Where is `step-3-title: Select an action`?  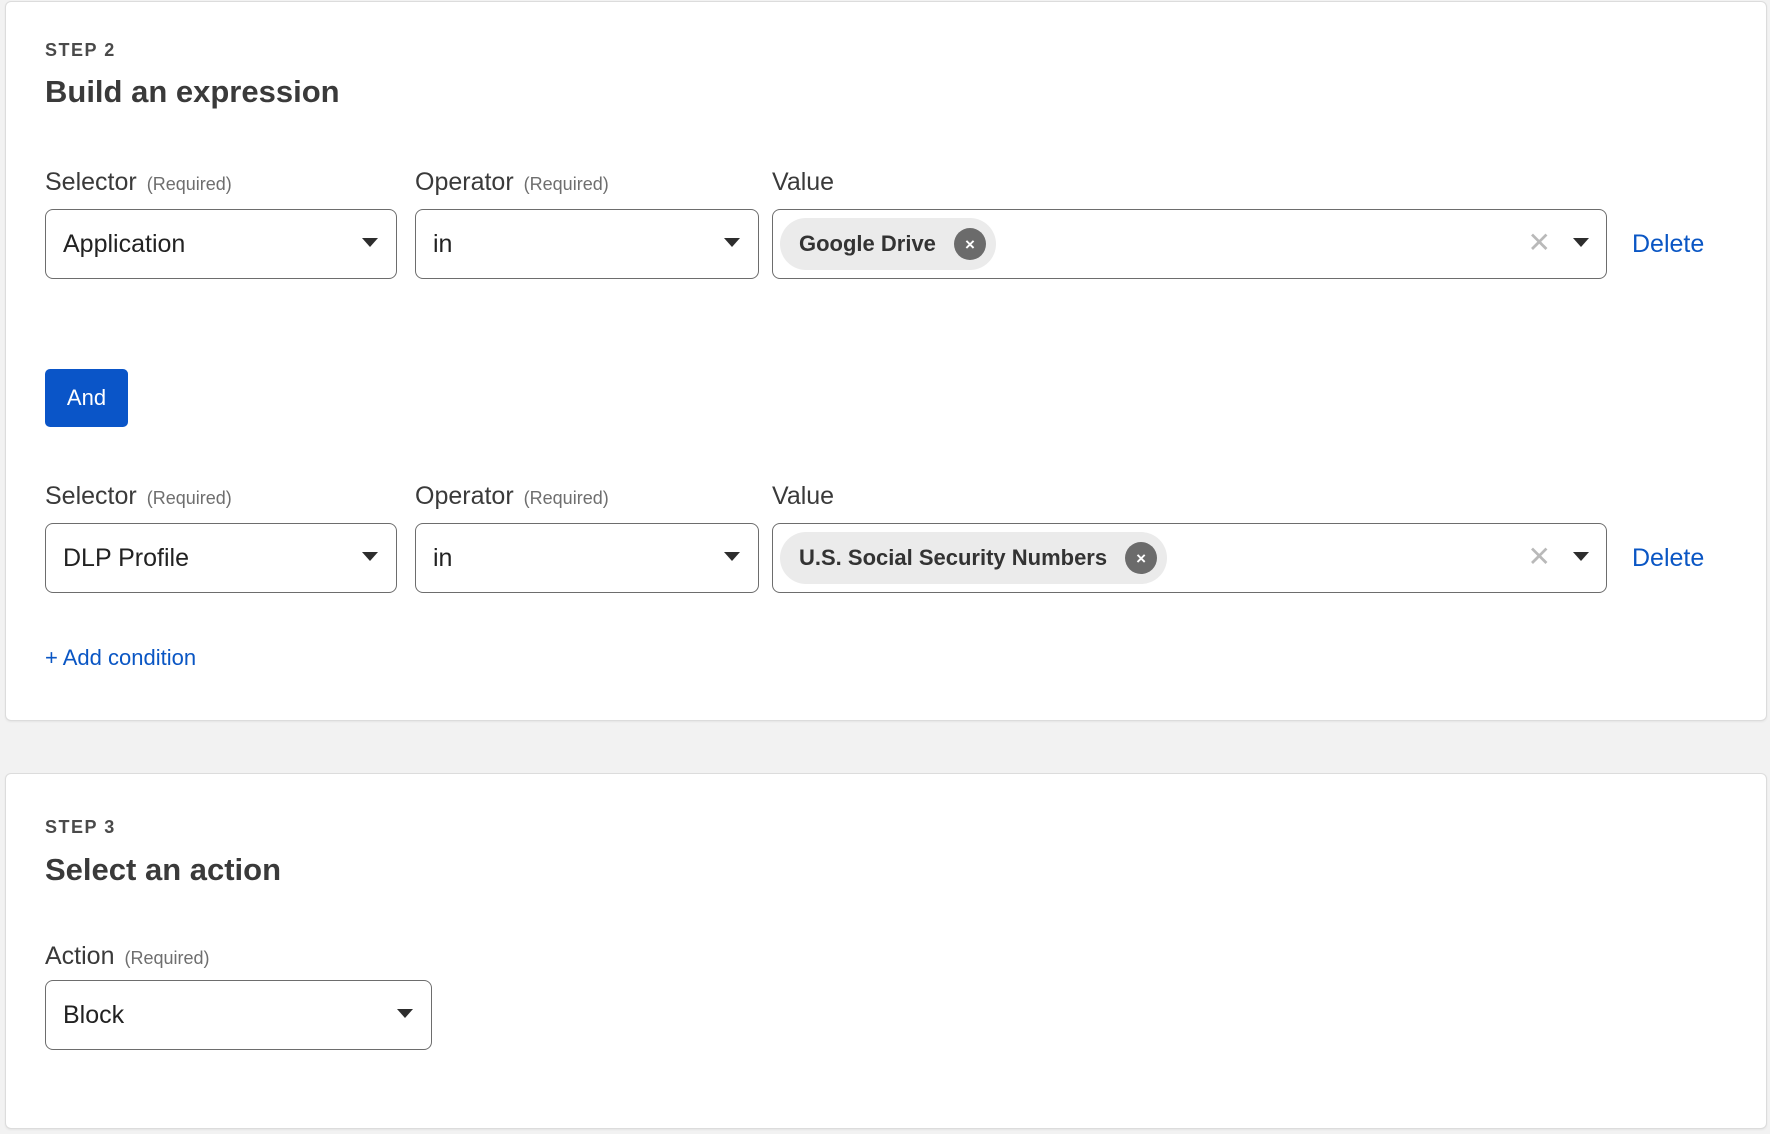
step-3-title: Select an action is located at coordinates (163, 869).